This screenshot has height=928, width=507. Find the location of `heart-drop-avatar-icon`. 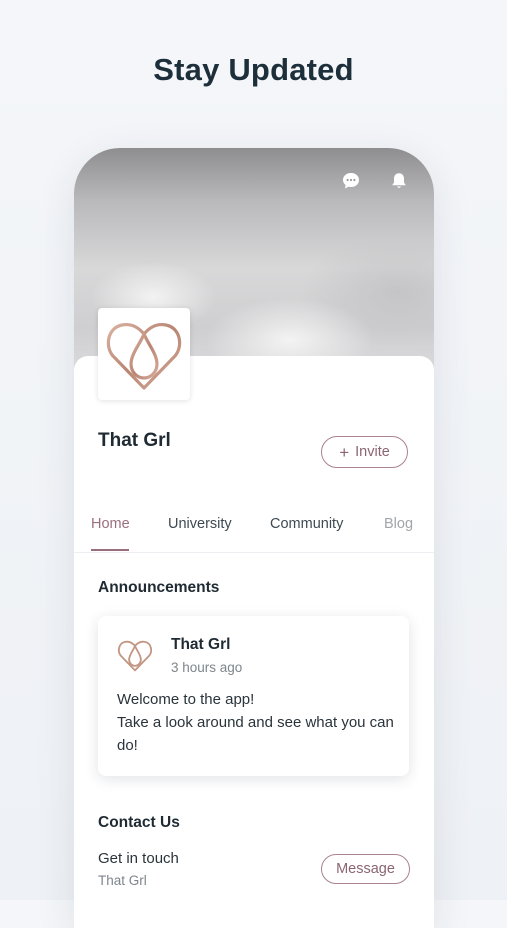

heart-drop-avatar-icon is located at coordinates (135, 656).